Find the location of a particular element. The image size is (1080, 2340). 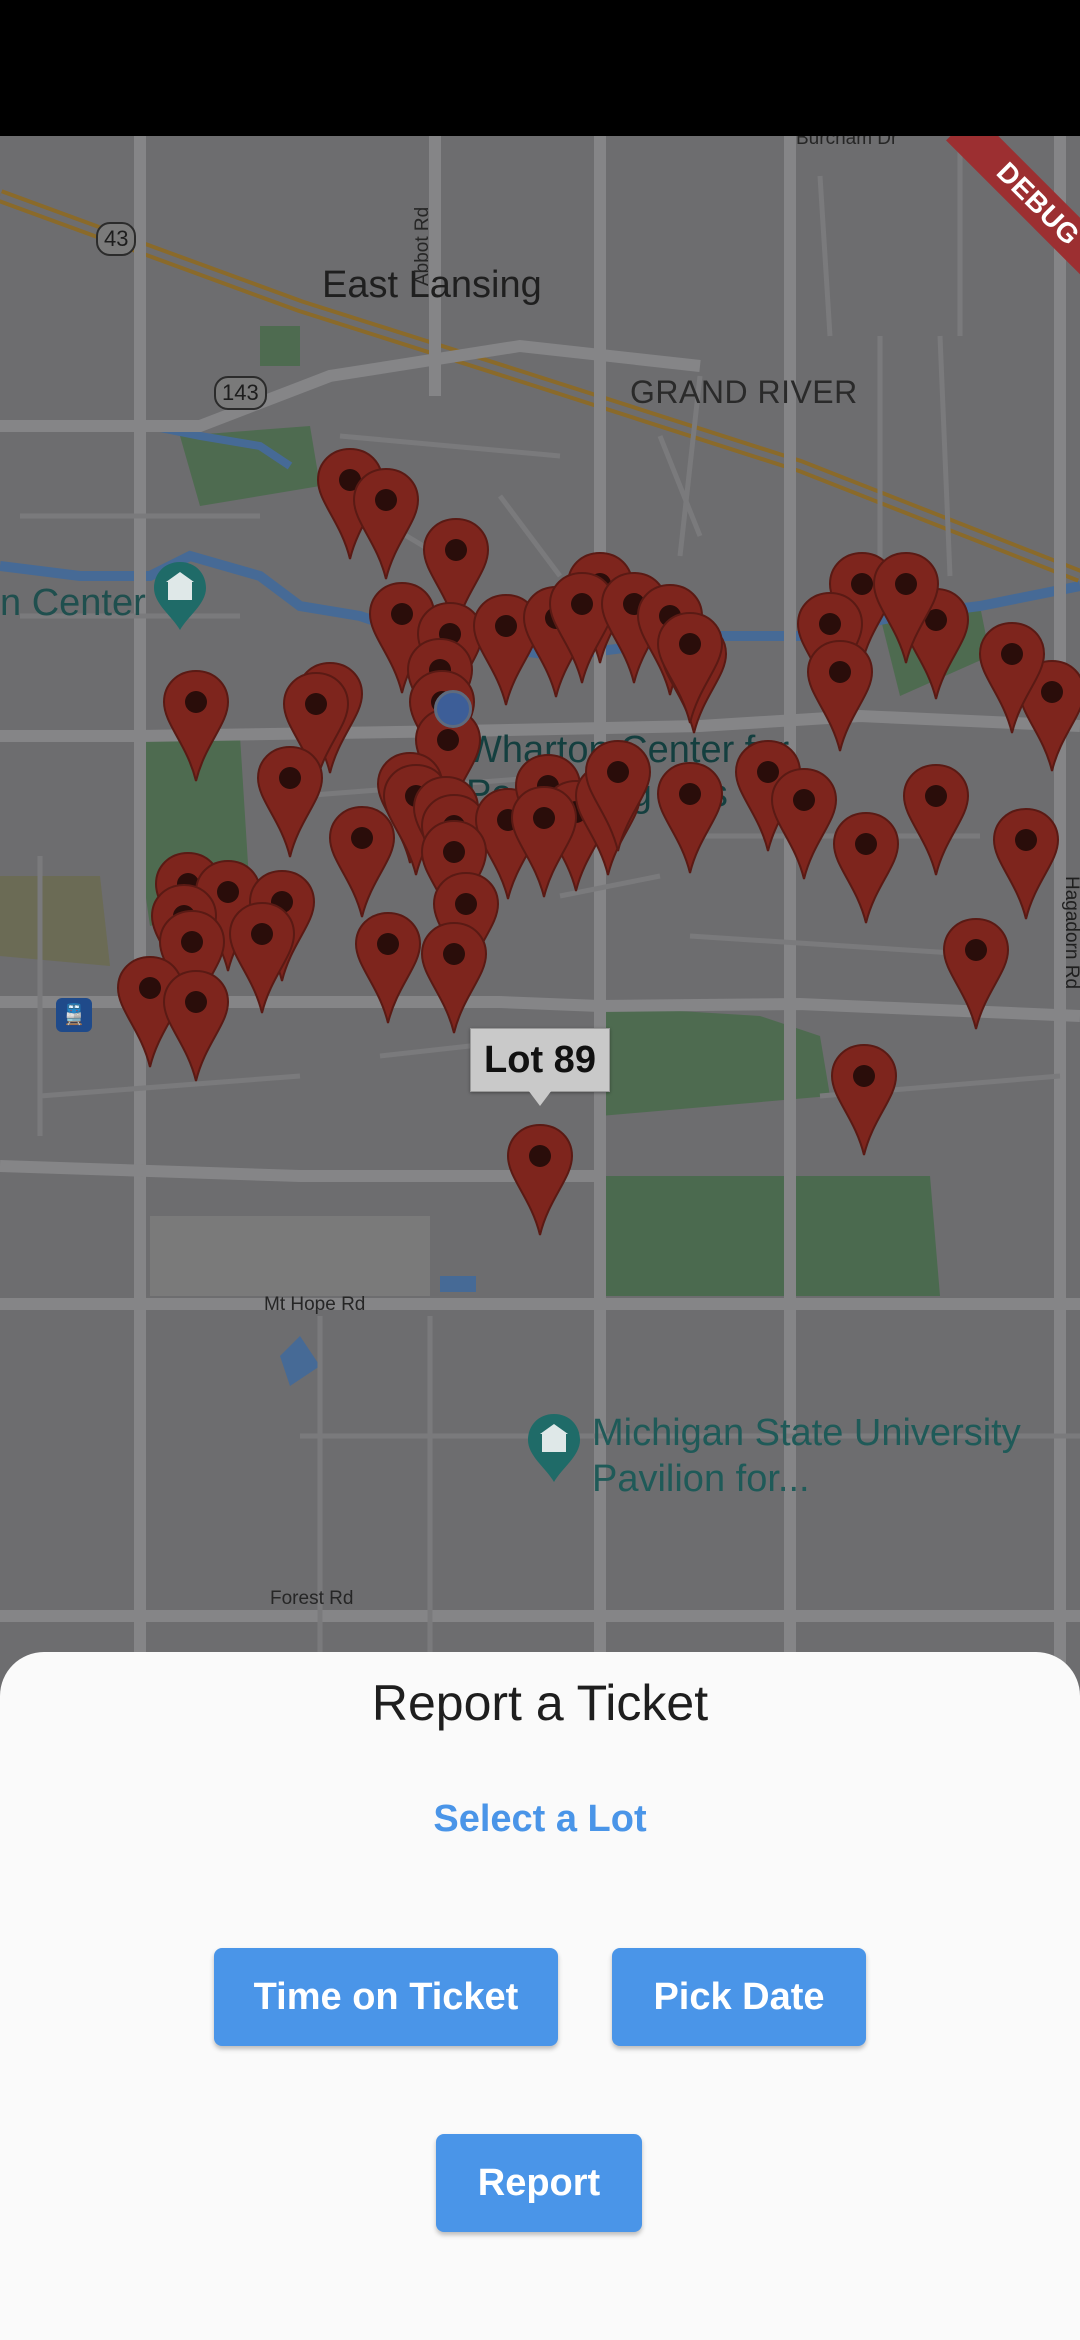

route-143-badge: 143 is located at coordinates (240, 393).